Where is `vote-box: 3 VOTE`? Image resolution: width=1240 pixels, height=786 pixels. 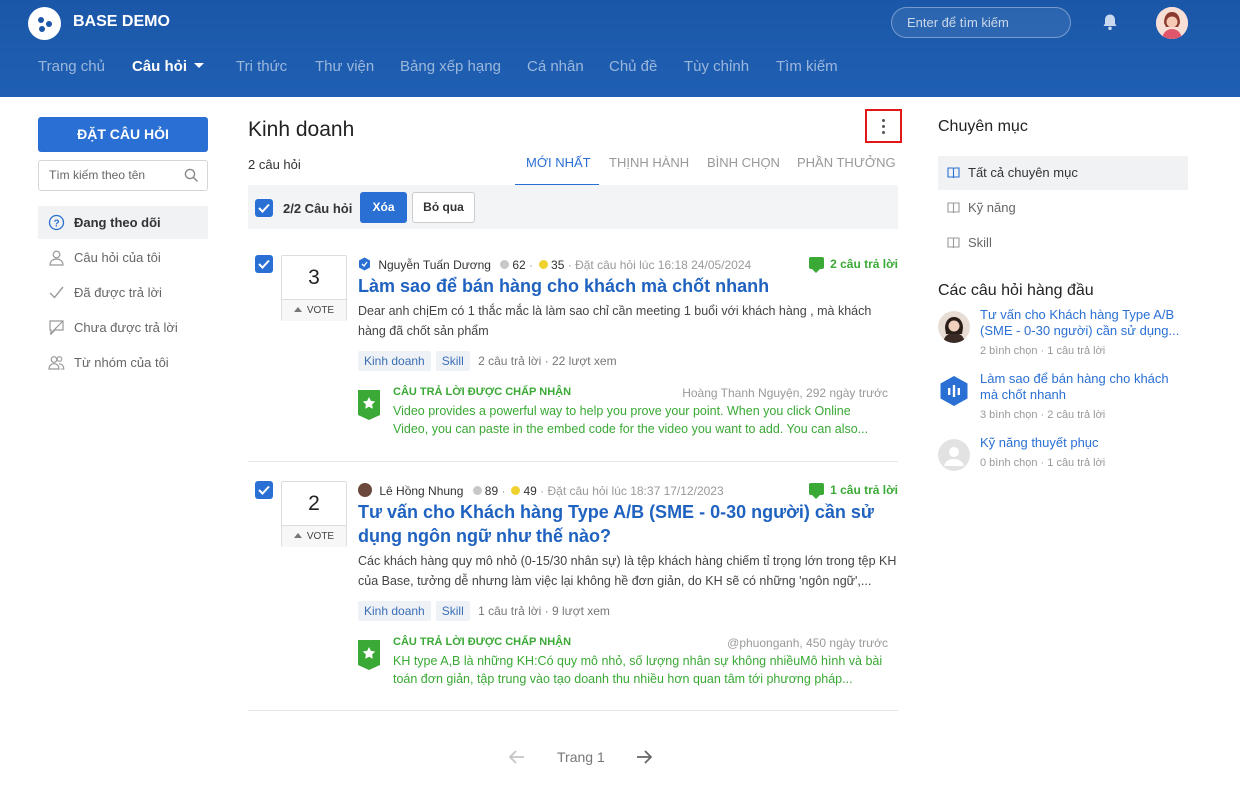 vote-box: 3 VOTE is located at coordinates (314, 288).